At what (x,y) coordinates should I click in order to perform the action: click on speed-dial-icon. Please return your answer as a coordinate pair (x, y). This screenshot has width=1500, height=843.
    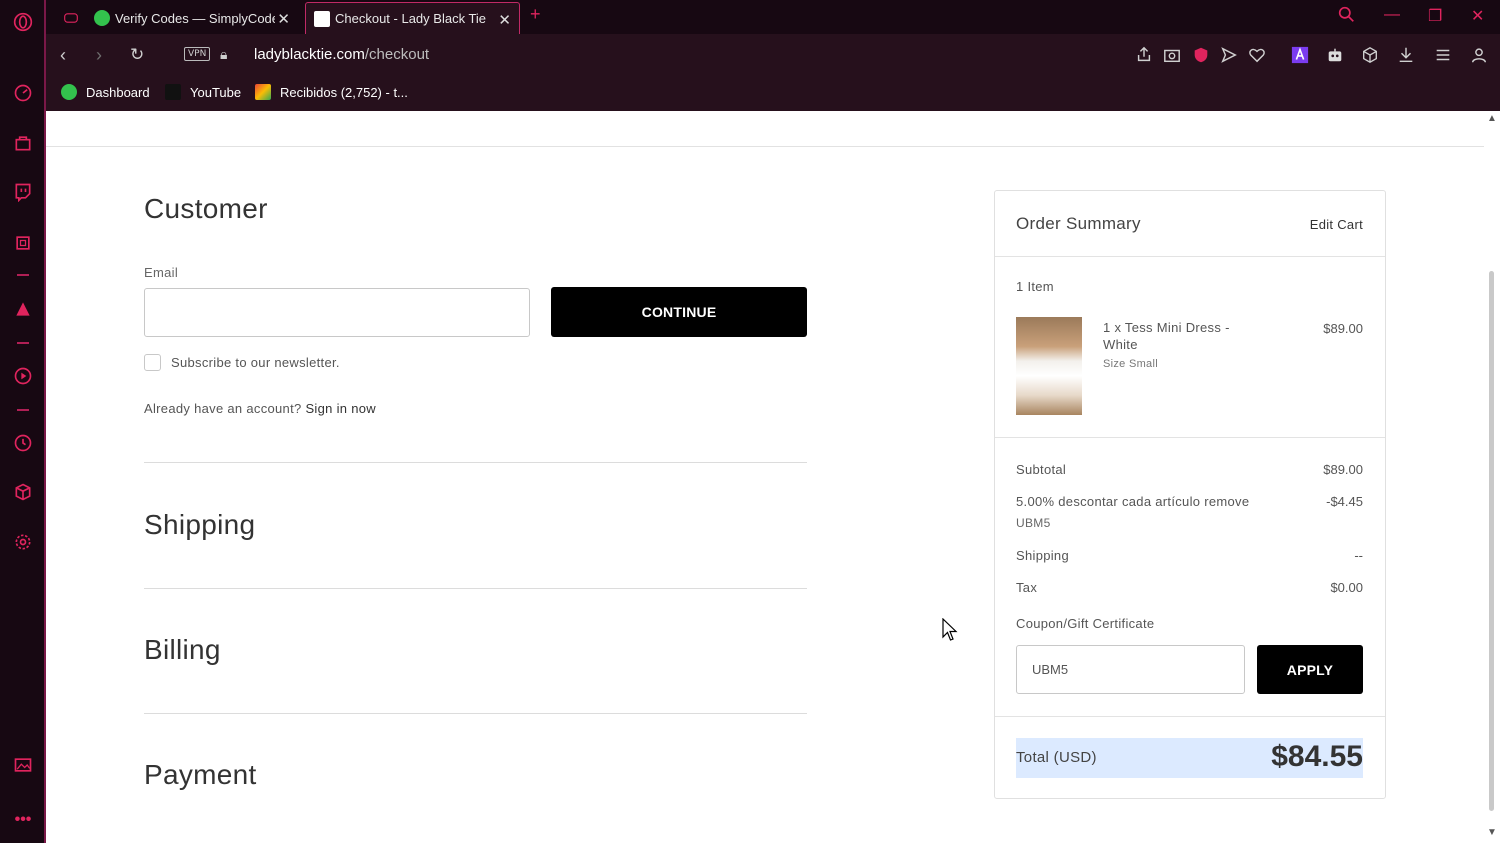
    Looking at the image, I should click on (23, 93).